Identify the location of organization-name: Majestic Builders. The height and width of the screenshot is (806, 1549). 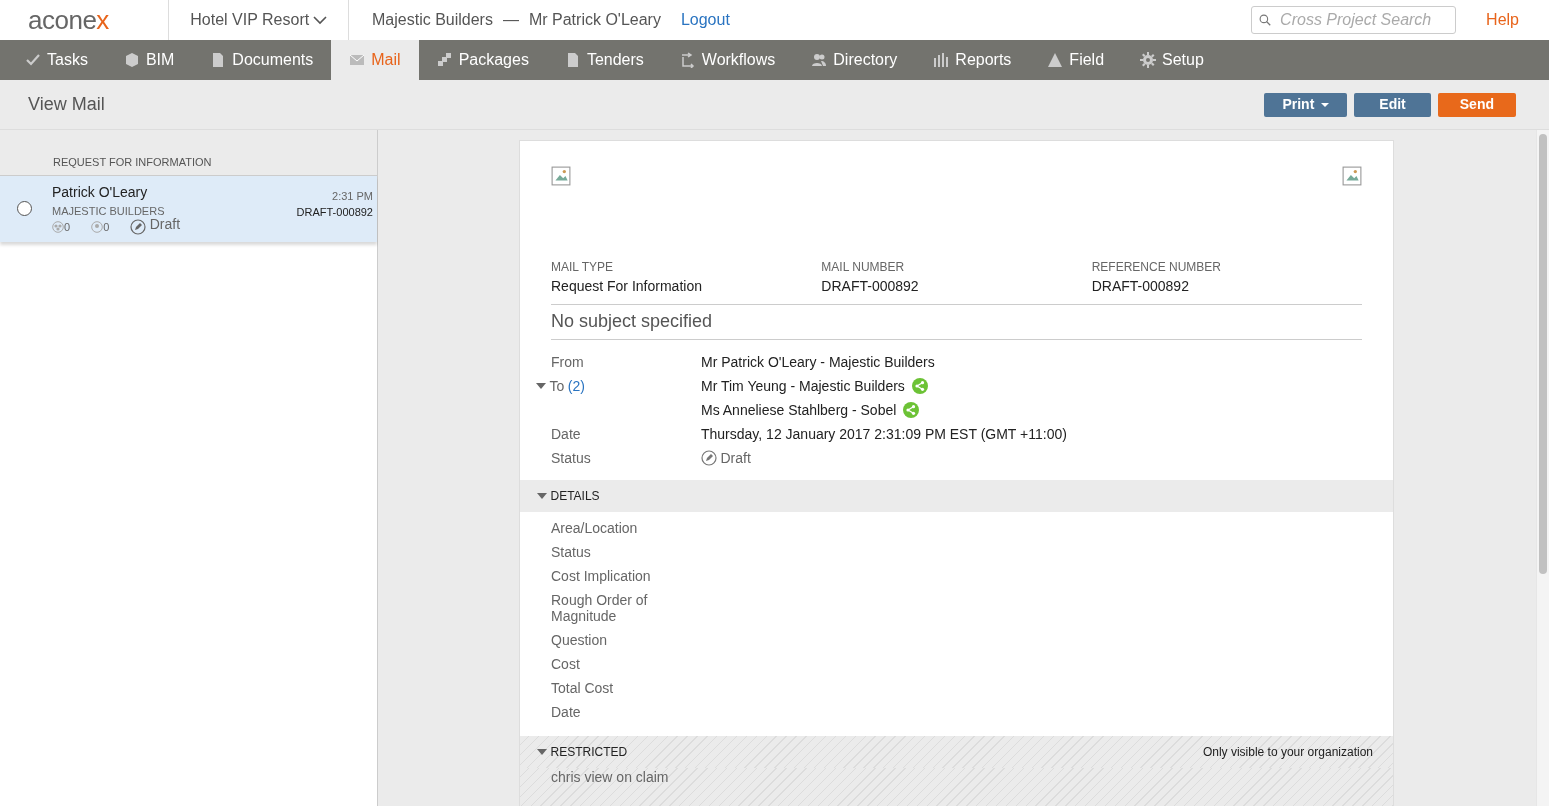
(432, 20).